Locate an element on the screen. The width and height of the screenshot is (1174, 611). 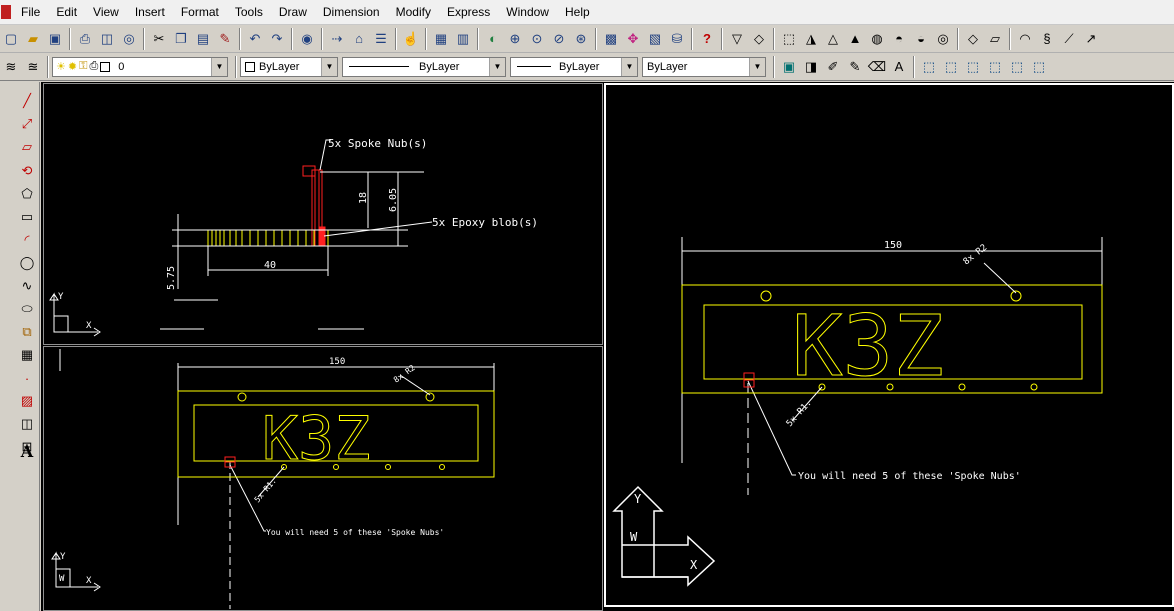
view-front-icon: ⬚ is located at coordinates (973, 67).